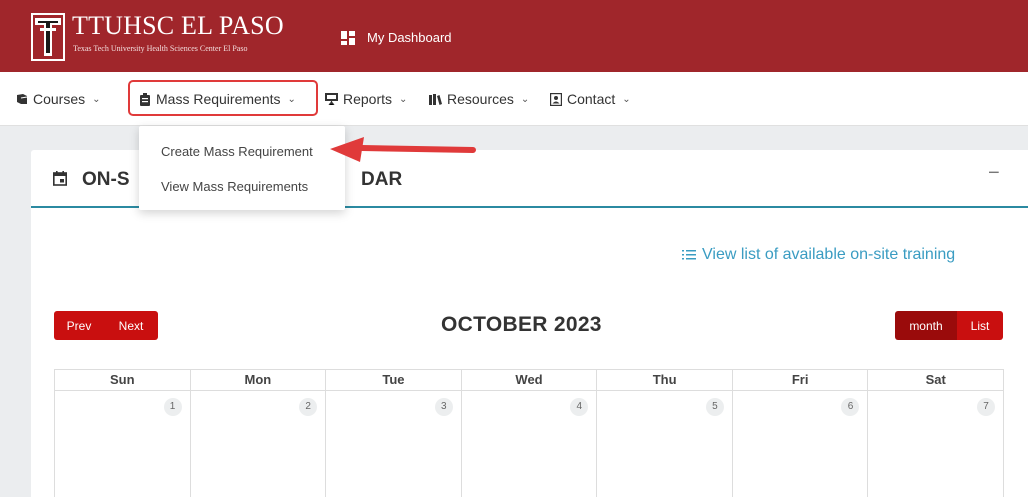  I want to click on calendar-day-cell: 5, so click(665, 444).